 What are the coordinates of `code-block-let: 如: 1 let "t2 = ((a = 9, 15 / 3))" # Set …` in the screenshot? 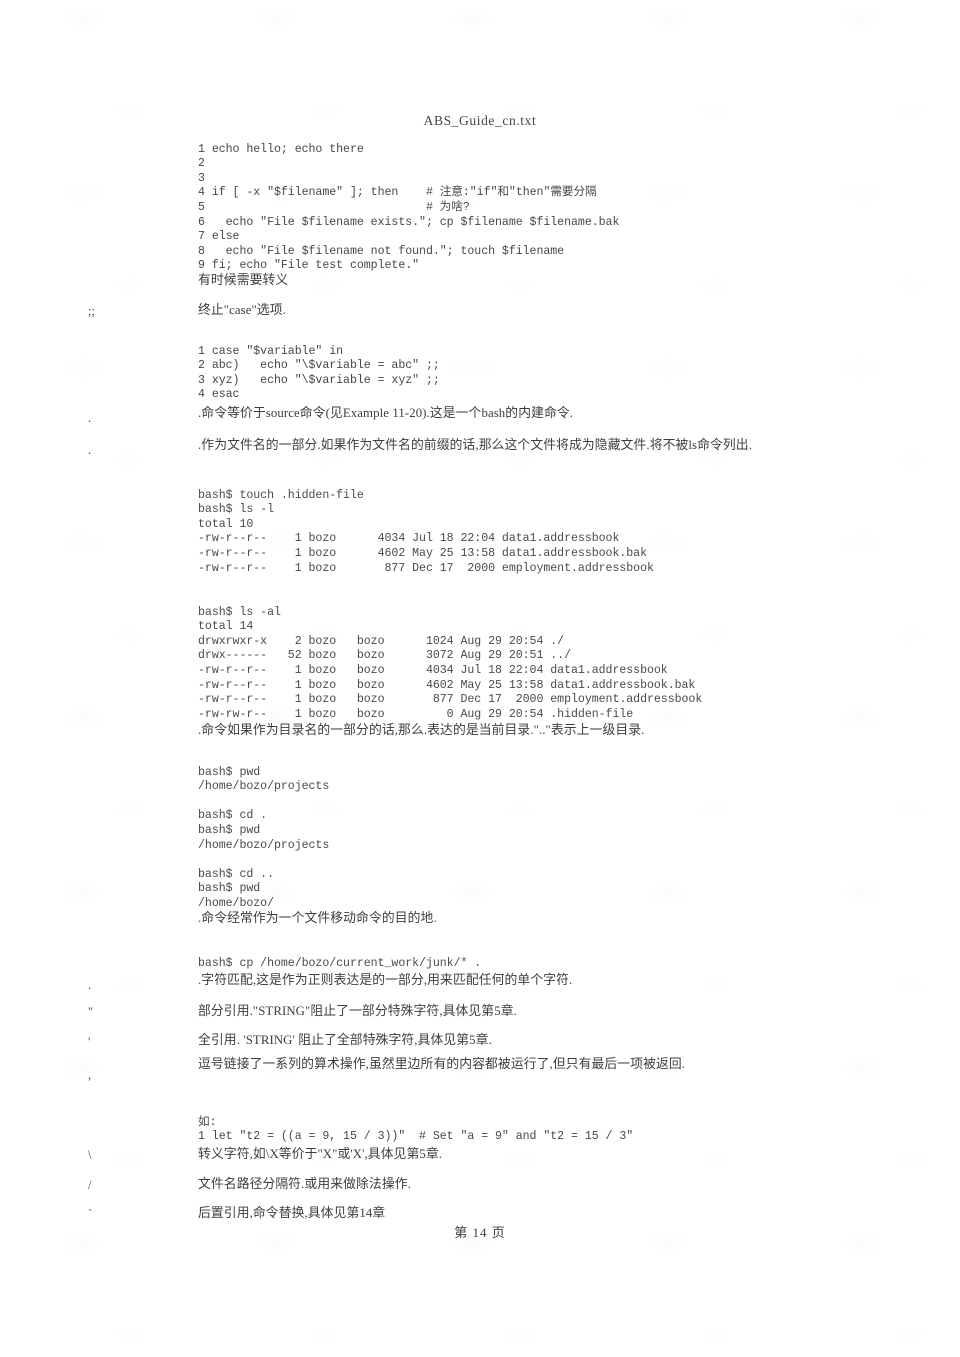 It's located at (416, 1129).